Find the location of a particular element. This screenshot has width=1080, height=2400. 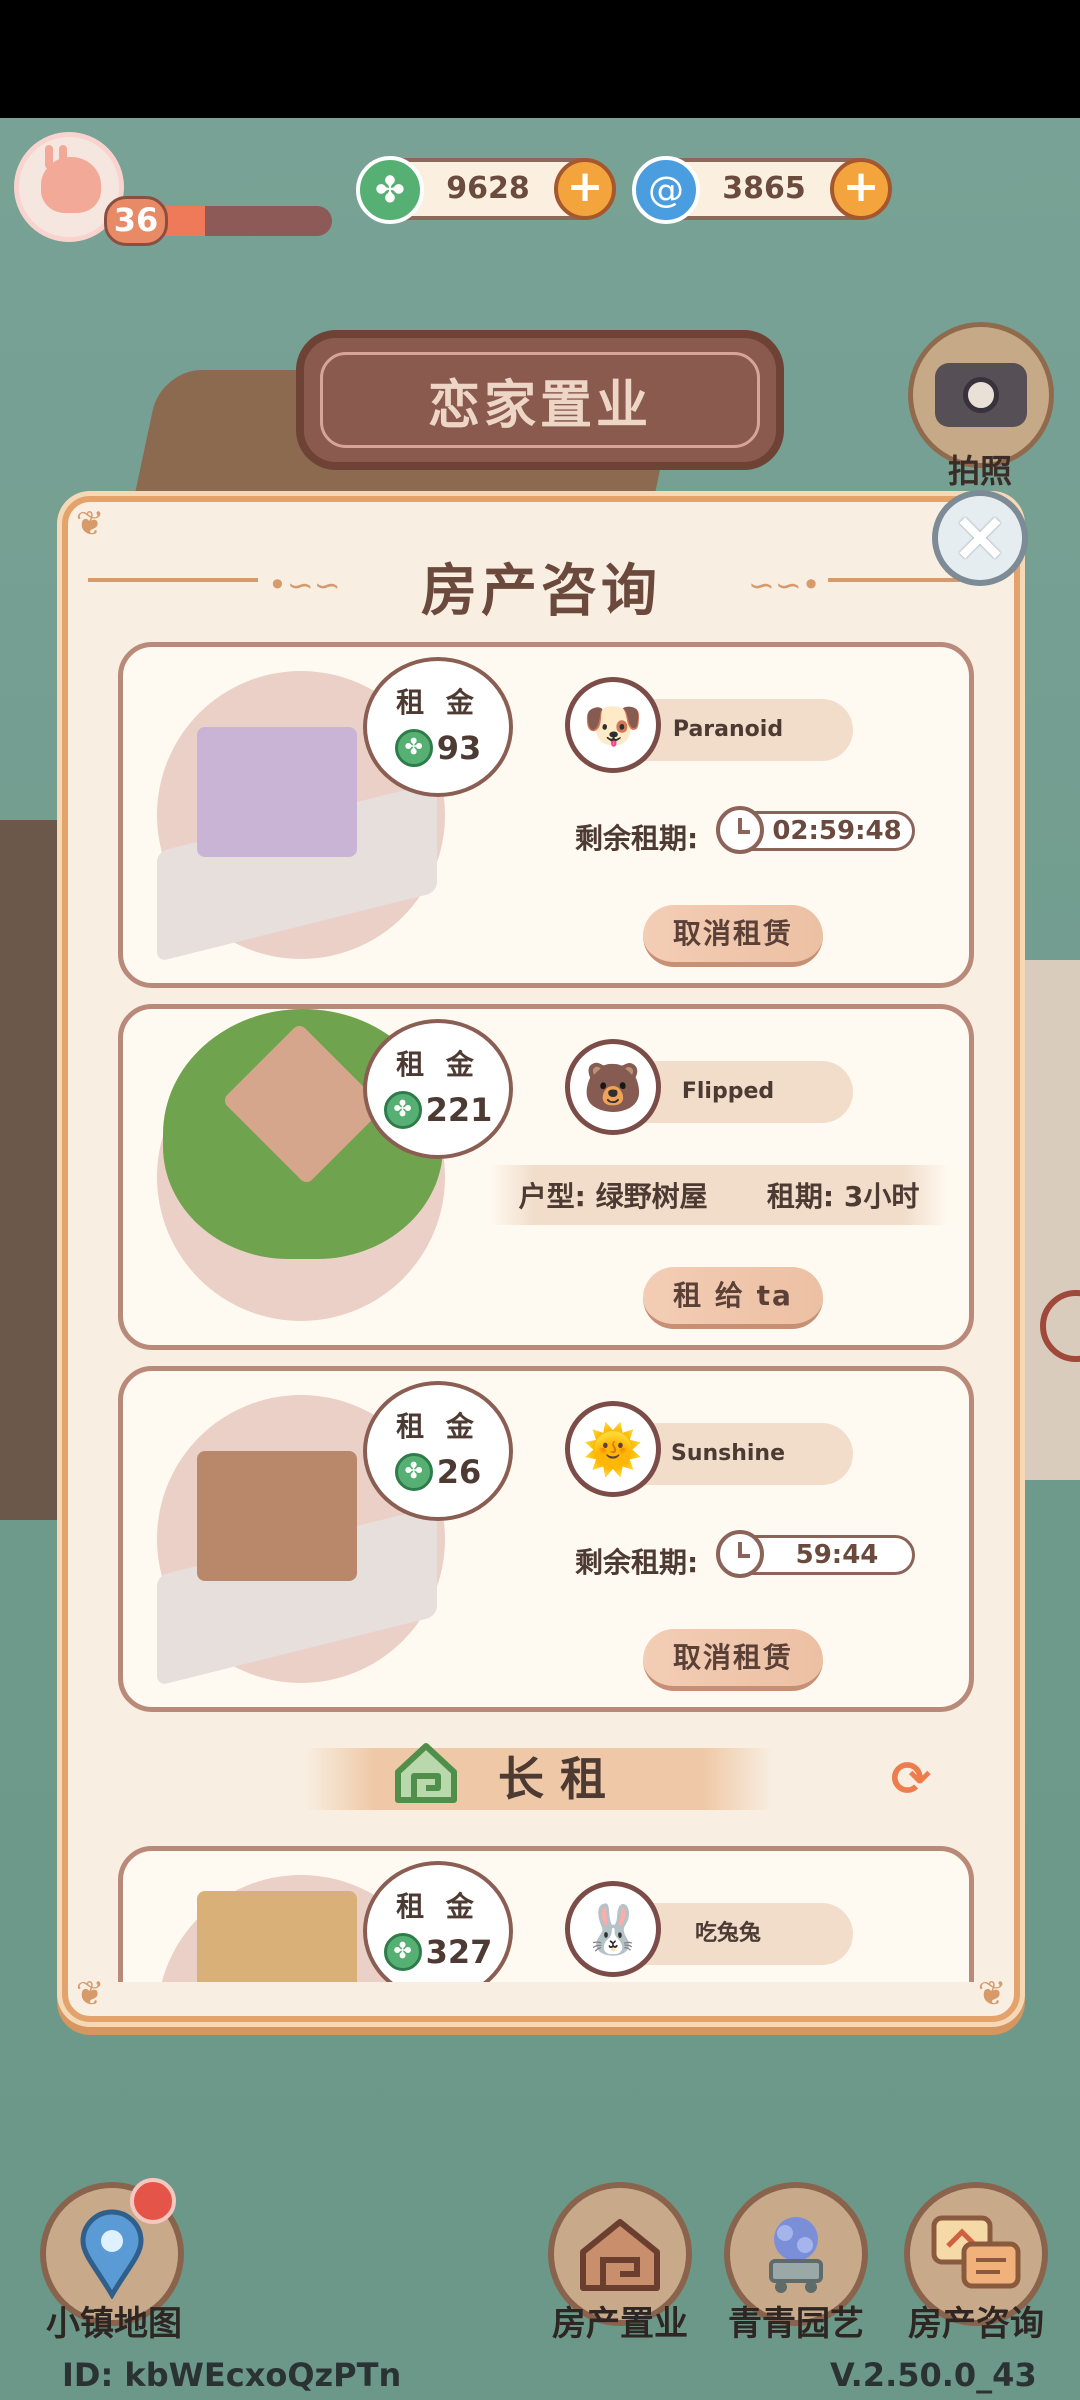

add-clover-button: + is located at coordinates (585, 189).